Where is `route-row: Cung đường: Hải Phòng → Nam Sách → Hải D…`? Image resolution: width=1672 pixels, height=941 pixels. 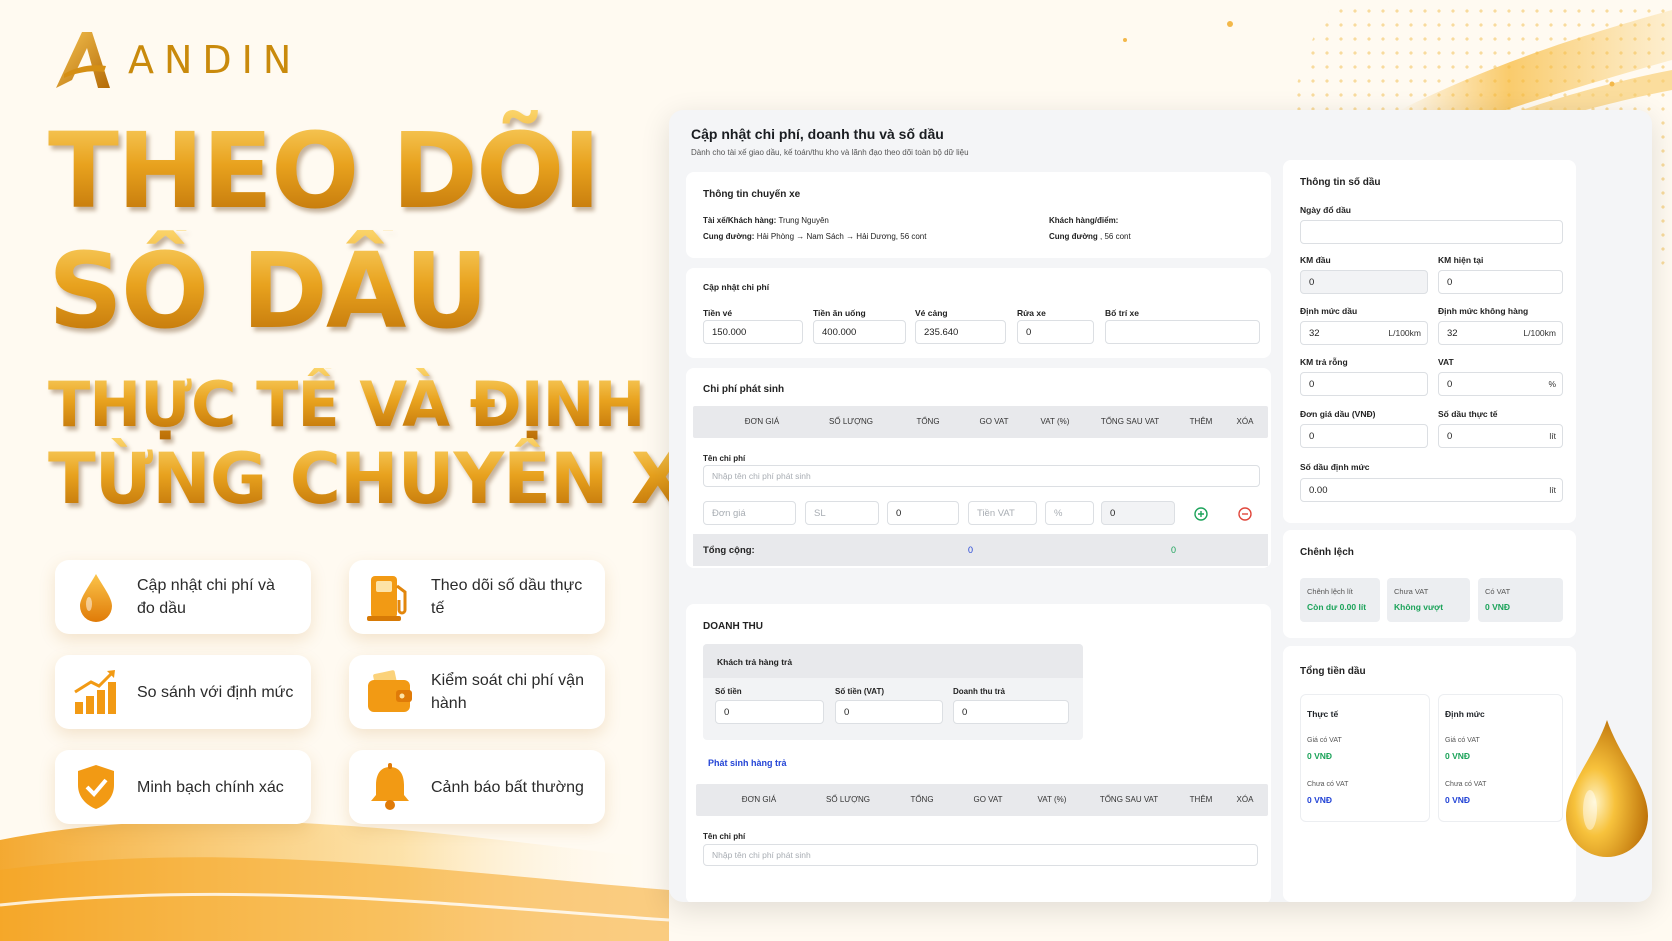
route-row: Cung đường: Hải Phòng → Nam Sách → Hải D… is located at coordinates (814, 236).